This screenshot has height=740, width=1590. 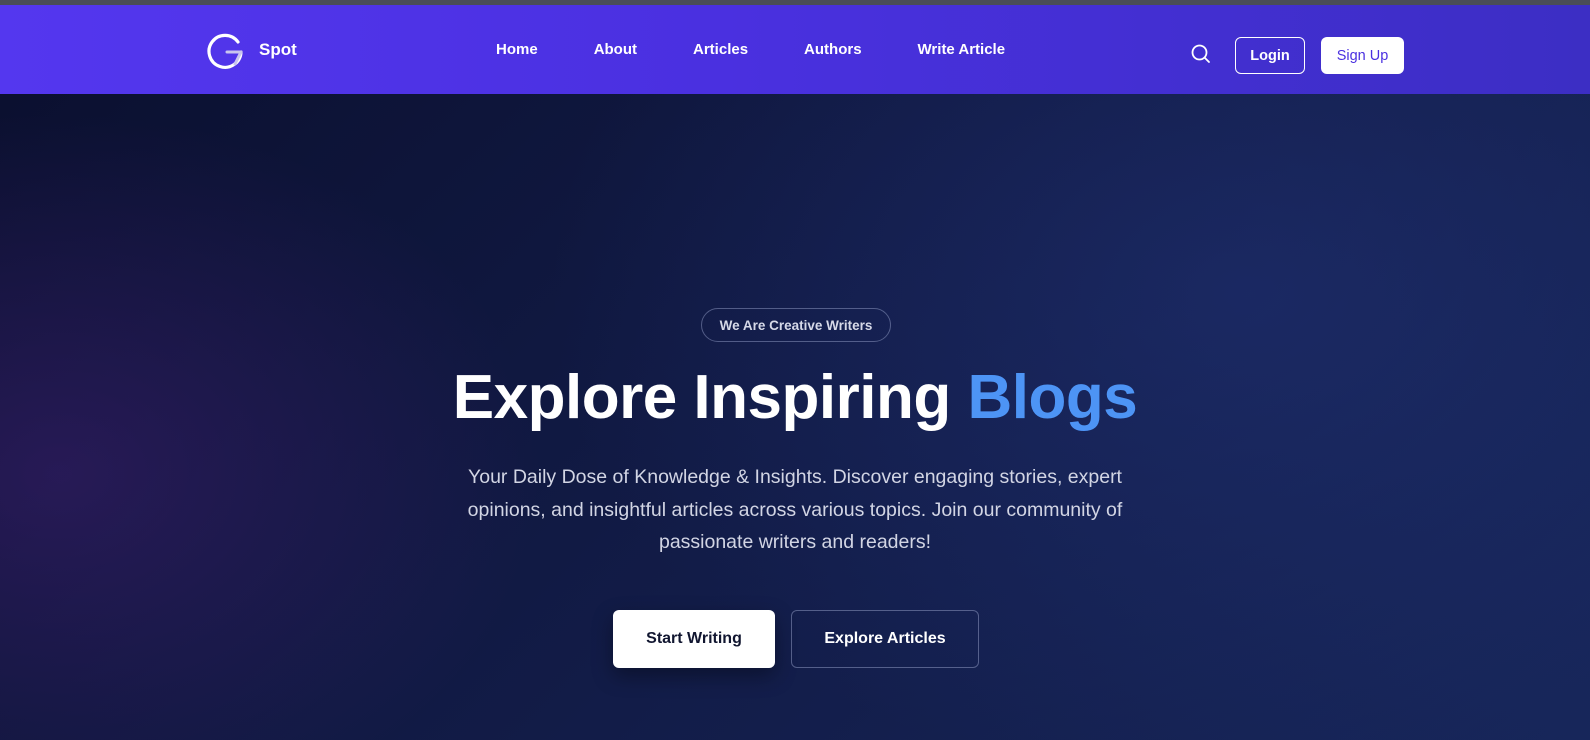 I want to click on signup-button: Sign Up, so click(x=1362, y=55).